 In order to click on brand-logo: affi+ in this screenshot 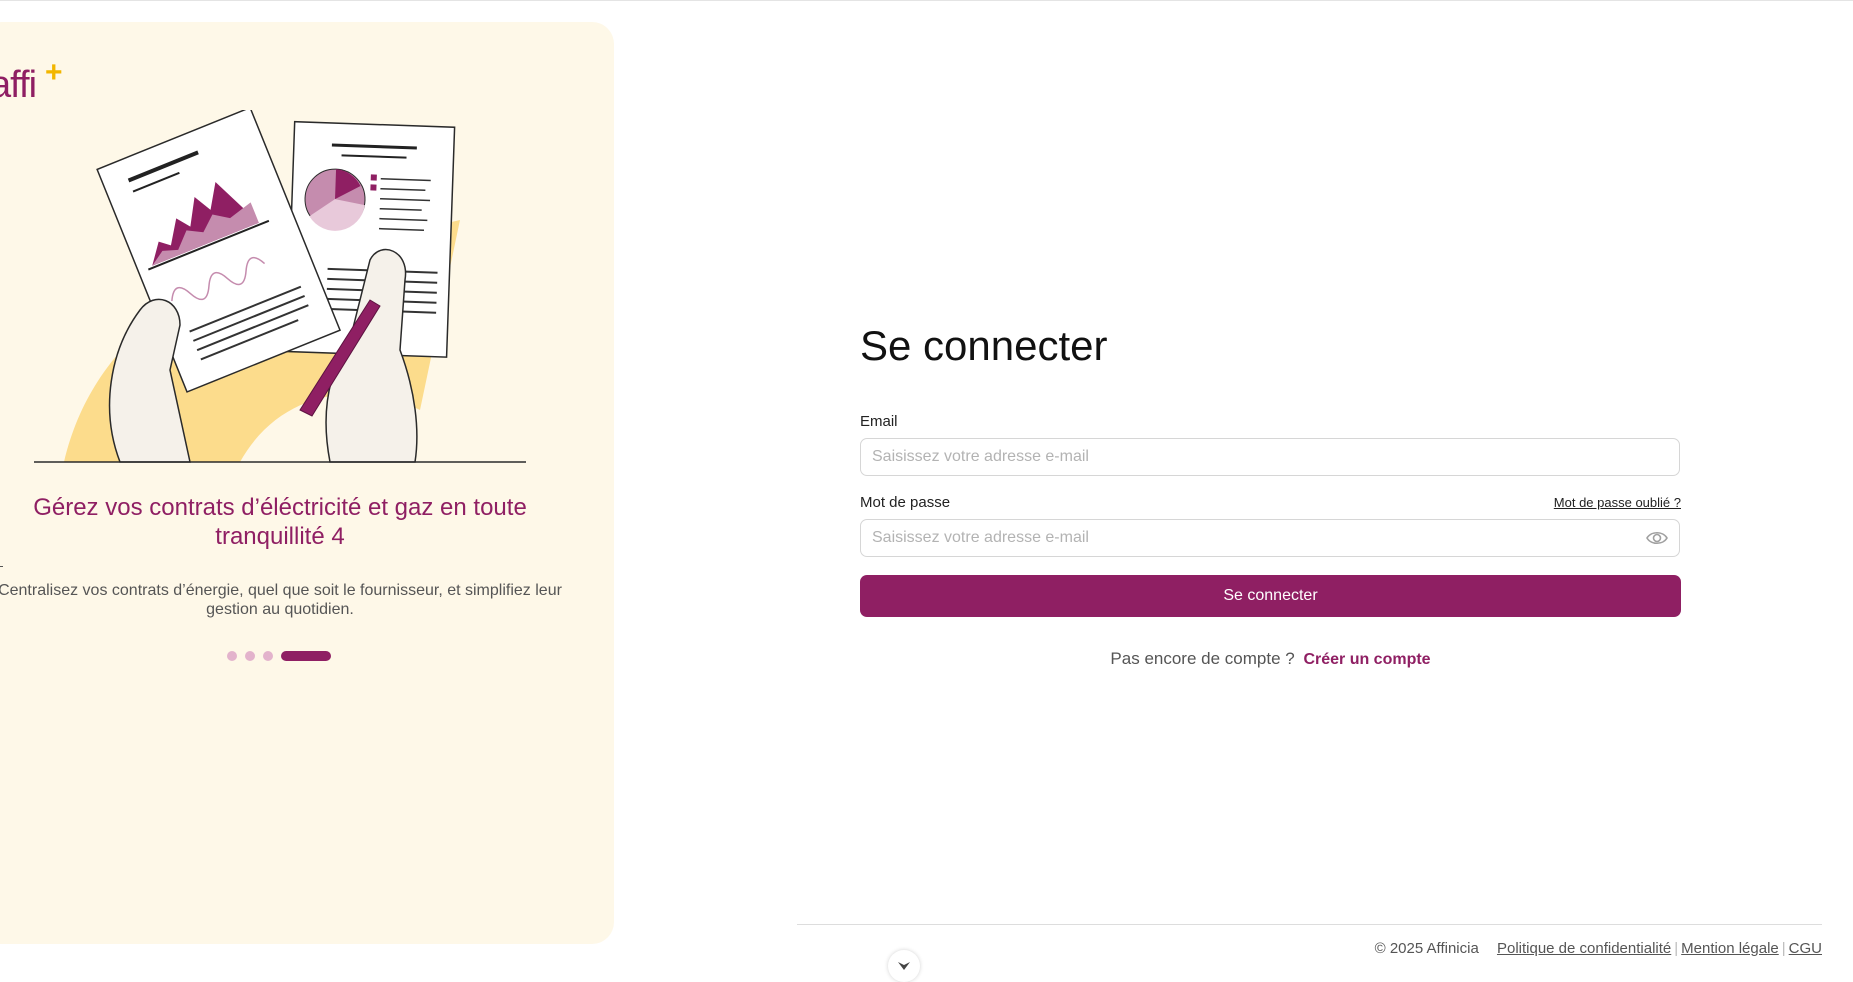, I will do `click(31, 81)`.